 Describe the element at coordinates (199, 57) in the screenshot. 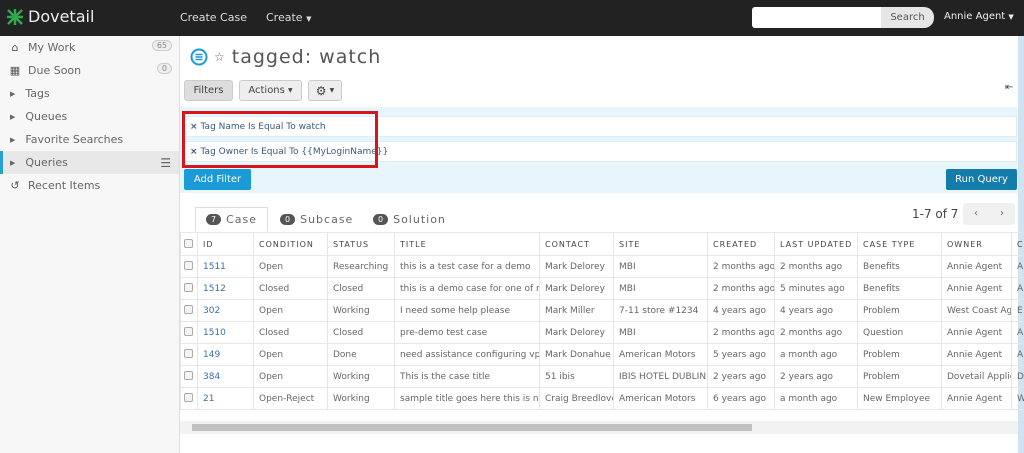

I see `list-circle-icon` at that location.